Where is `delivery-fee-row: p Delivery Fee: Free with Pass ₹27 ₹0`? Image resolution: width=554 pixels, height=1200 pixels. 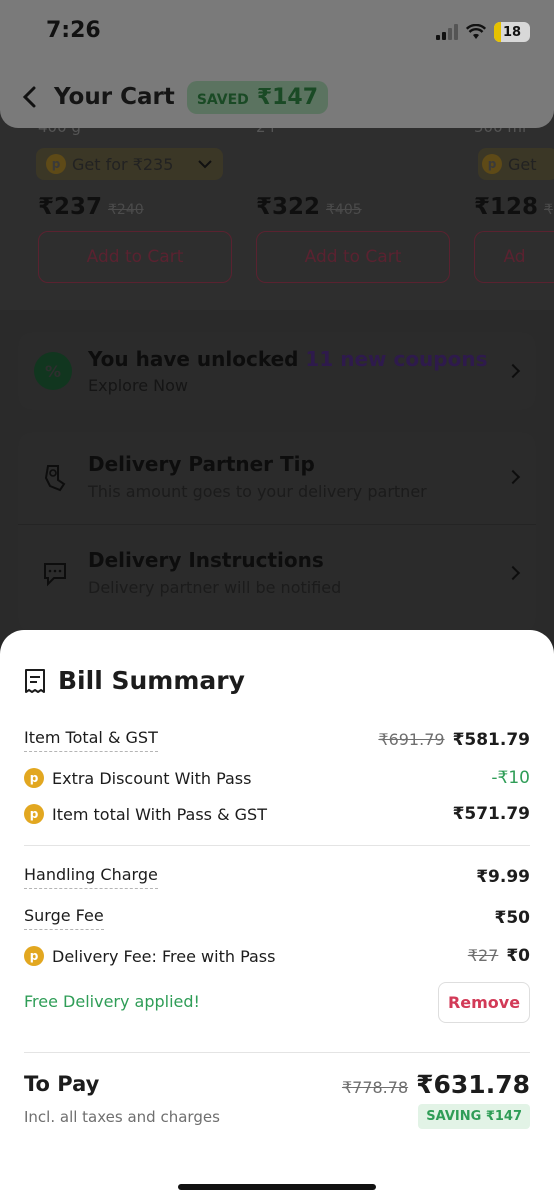 delivery-fee-row: p Delivery Fee: Free with Pass ₹27 ₹0 is located at coordinates (277, 956).